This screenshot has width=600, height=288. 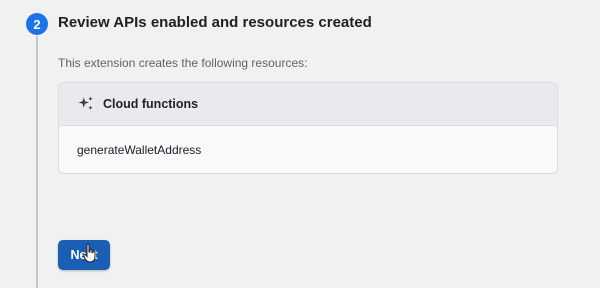 I want to click on hand-cursor-icon, so click(x=89, y=253).